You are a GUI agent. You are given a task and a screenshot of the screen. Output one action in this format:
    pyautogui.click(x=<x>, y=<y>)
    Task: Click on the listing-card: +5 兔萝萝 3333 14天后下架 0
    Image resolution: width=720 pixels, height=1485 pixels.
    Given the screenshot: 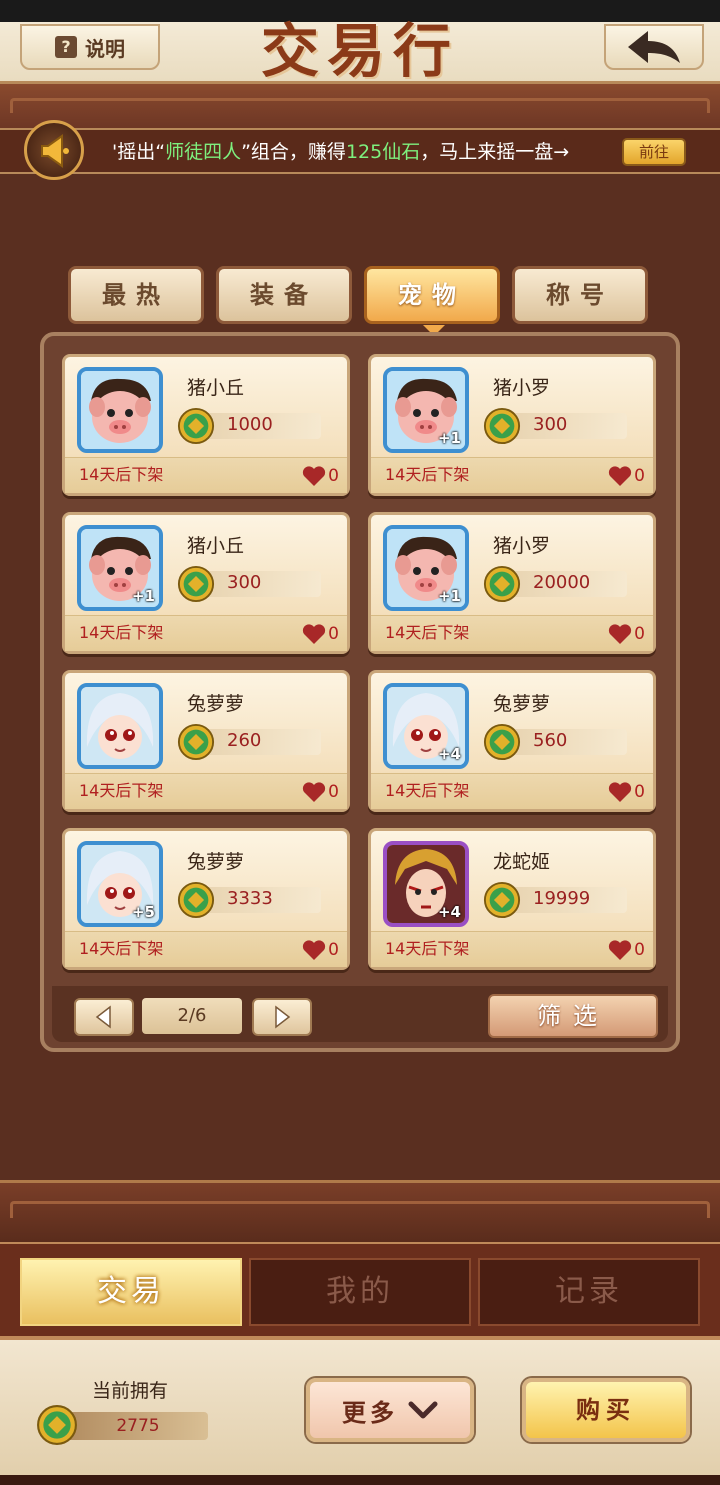 What is the action you would take?
    pyautogui.click(x=206, y=899)
    